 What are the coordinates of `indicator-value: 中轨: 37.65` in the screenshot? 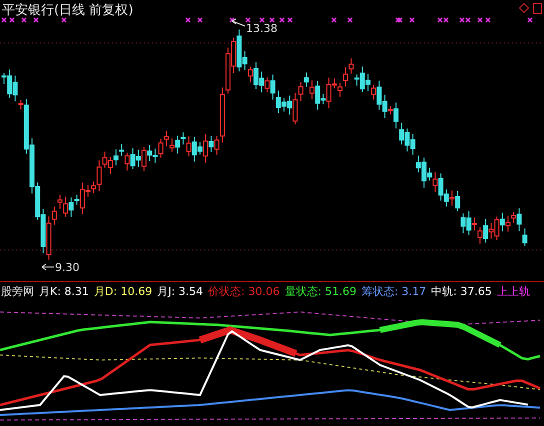 It's located at (461, 291).